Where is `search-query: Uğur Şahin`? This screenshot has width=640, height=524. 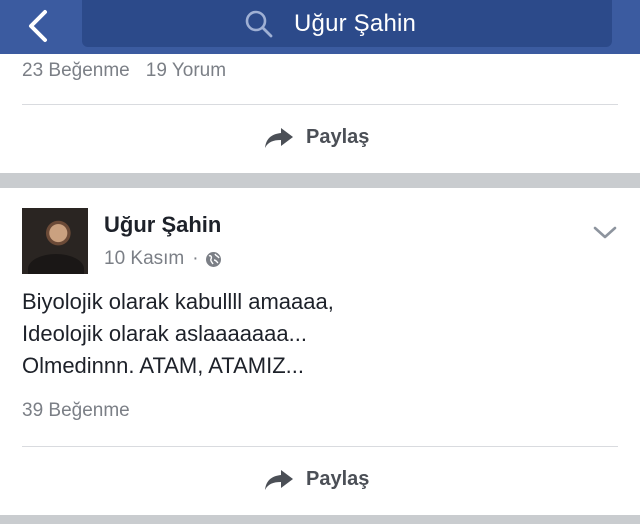 search-query: Uğur Şahin is located at coordinates (355, 23).